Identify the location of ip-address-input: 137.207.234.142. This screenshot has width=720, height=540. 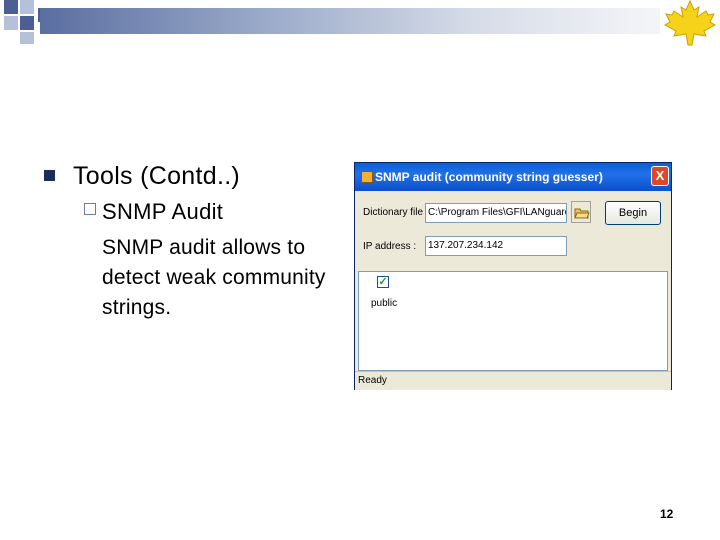
(496, 246).